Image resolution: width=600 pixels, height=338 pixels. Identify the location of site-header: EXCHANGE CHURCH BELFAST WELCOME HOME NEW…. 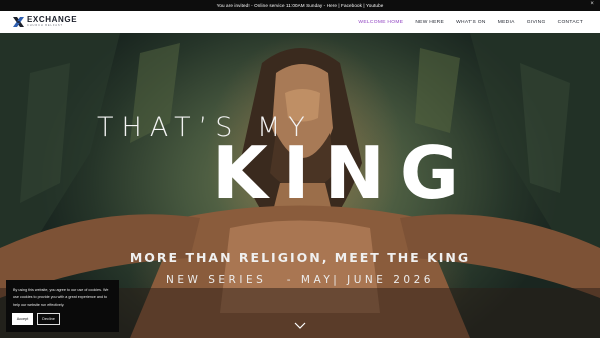
(300, 22).